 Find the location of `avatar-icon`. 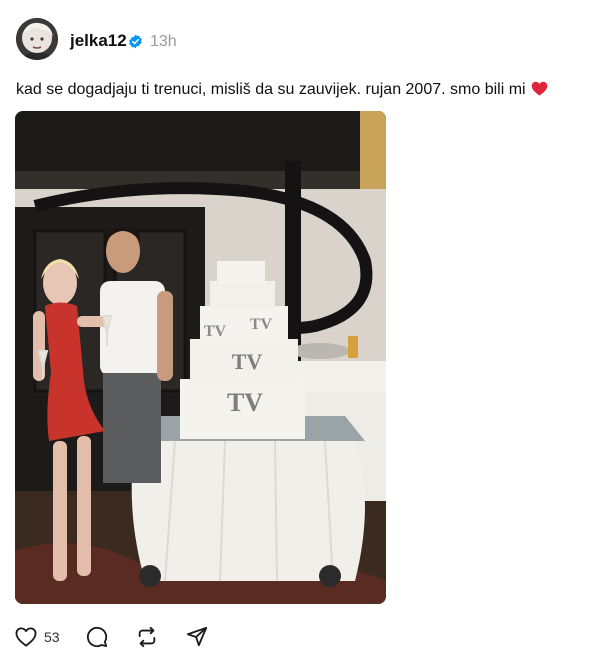

avatar-icon is located at coordinates (37, 39).